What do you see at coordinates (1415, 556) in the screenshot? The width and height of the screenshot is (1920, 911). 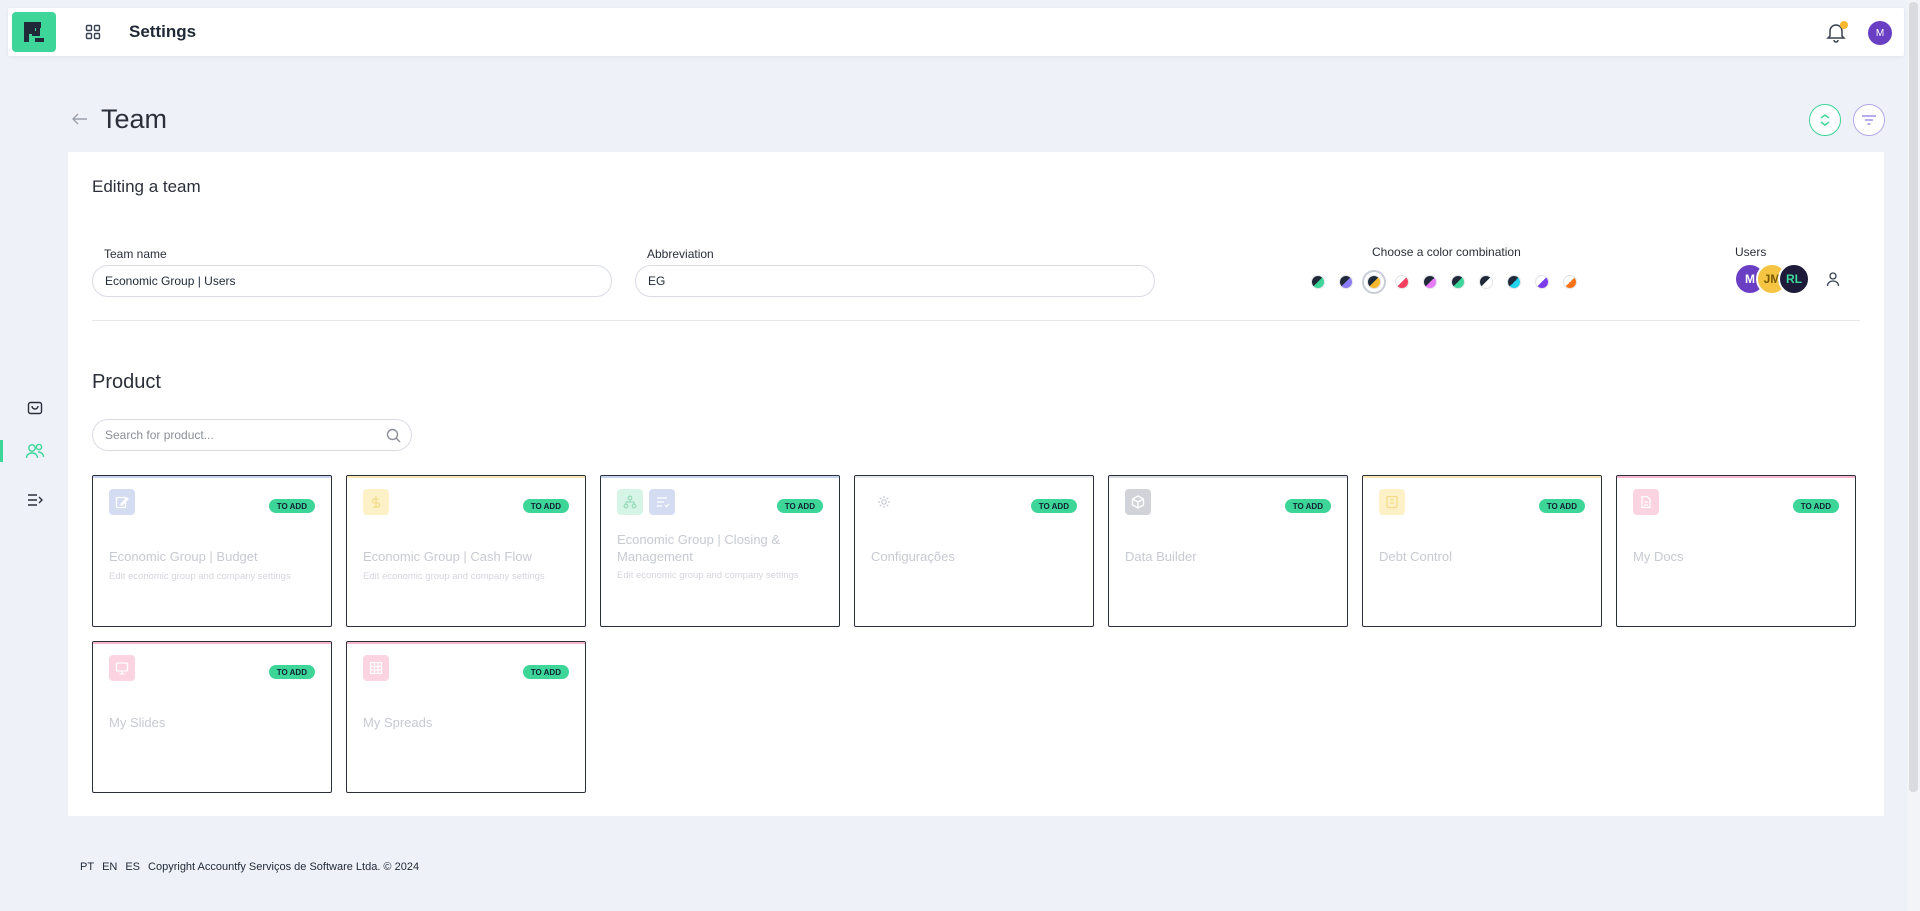 I see `product-card-title: Debt Control` at bounding box center [1415, 556].